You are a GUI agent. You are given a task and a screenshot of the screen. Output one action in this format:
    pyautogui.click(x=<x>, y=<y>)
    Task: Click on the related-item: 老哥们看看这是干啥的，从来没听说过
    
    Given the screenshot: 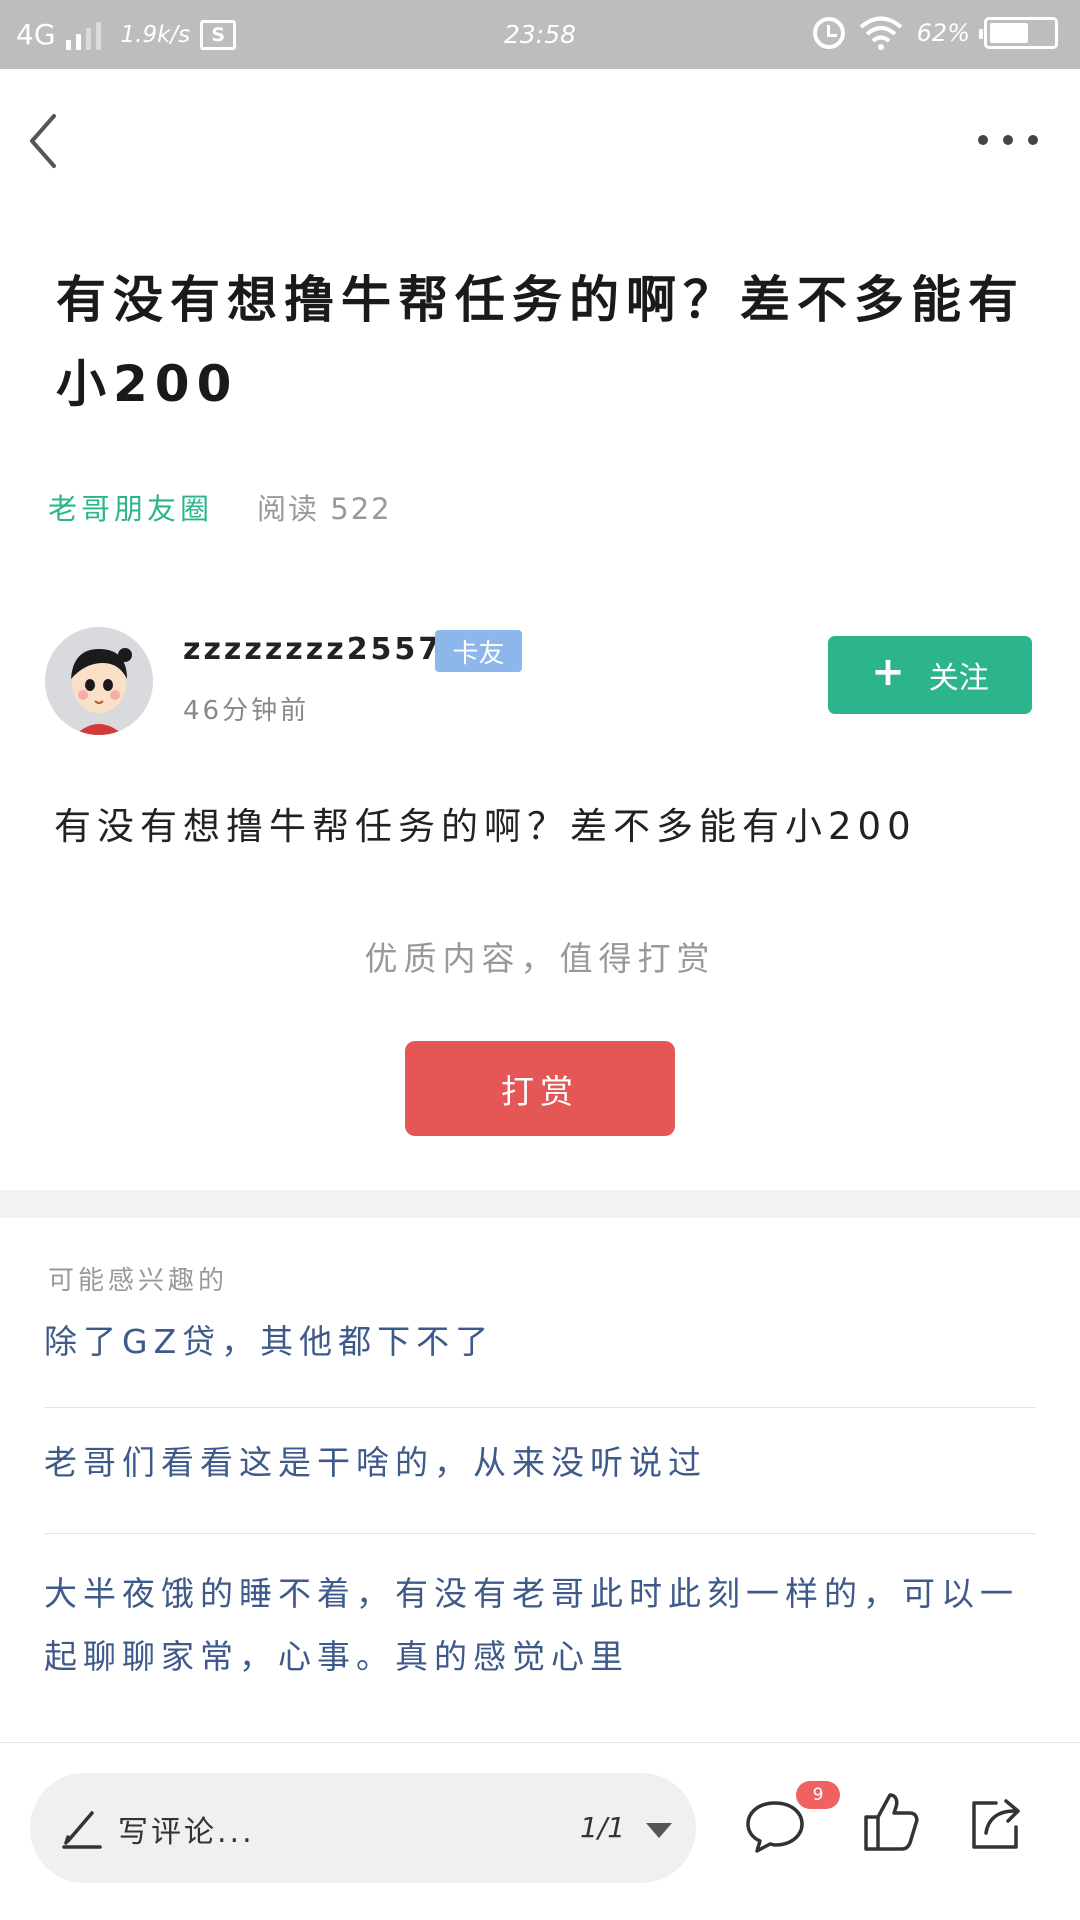 What is the action you would take?
    pyautogui.click(x=540, y=1471)
    